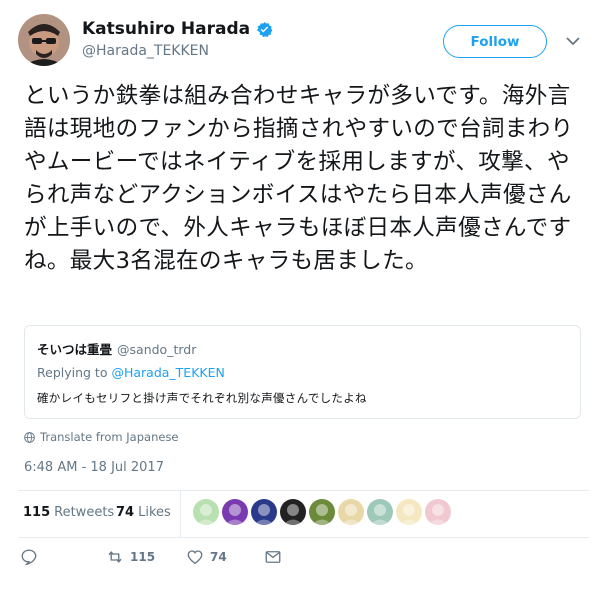  Describe the element at coordinates (44, 40) in the screenshot. I see `avatar` at that location.